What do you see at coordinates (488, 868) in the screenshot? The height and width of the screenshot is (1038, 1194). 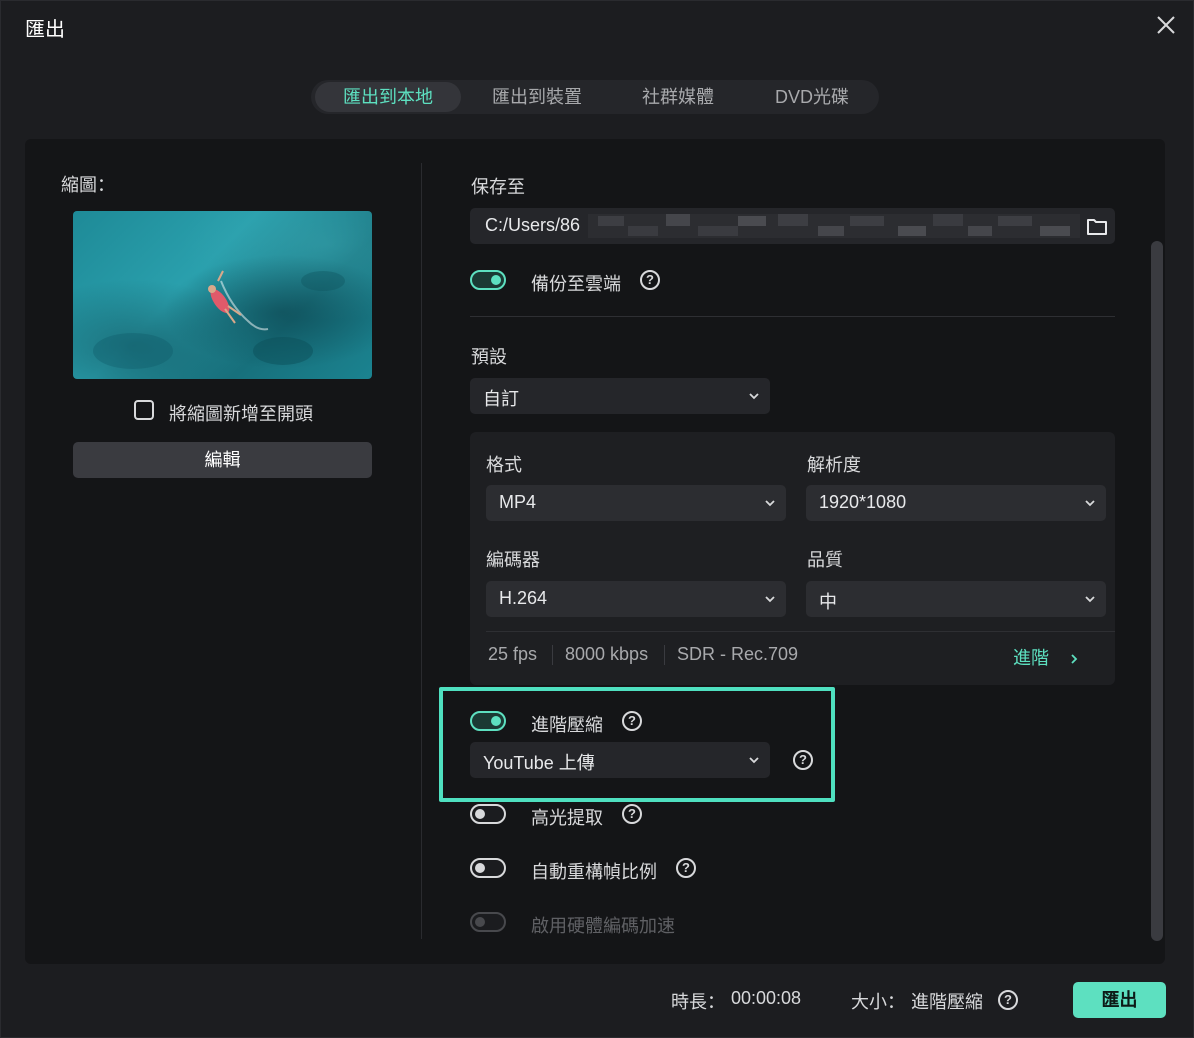 I see `auto-reframe-toggle` at bounding box center [488, 868].